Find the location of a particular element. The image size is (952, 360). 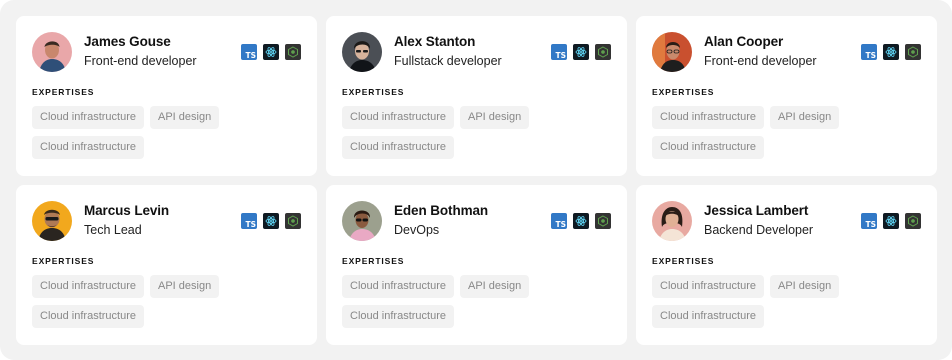

profile-name: Jessica Lambert is located at coordinates (756, 210).